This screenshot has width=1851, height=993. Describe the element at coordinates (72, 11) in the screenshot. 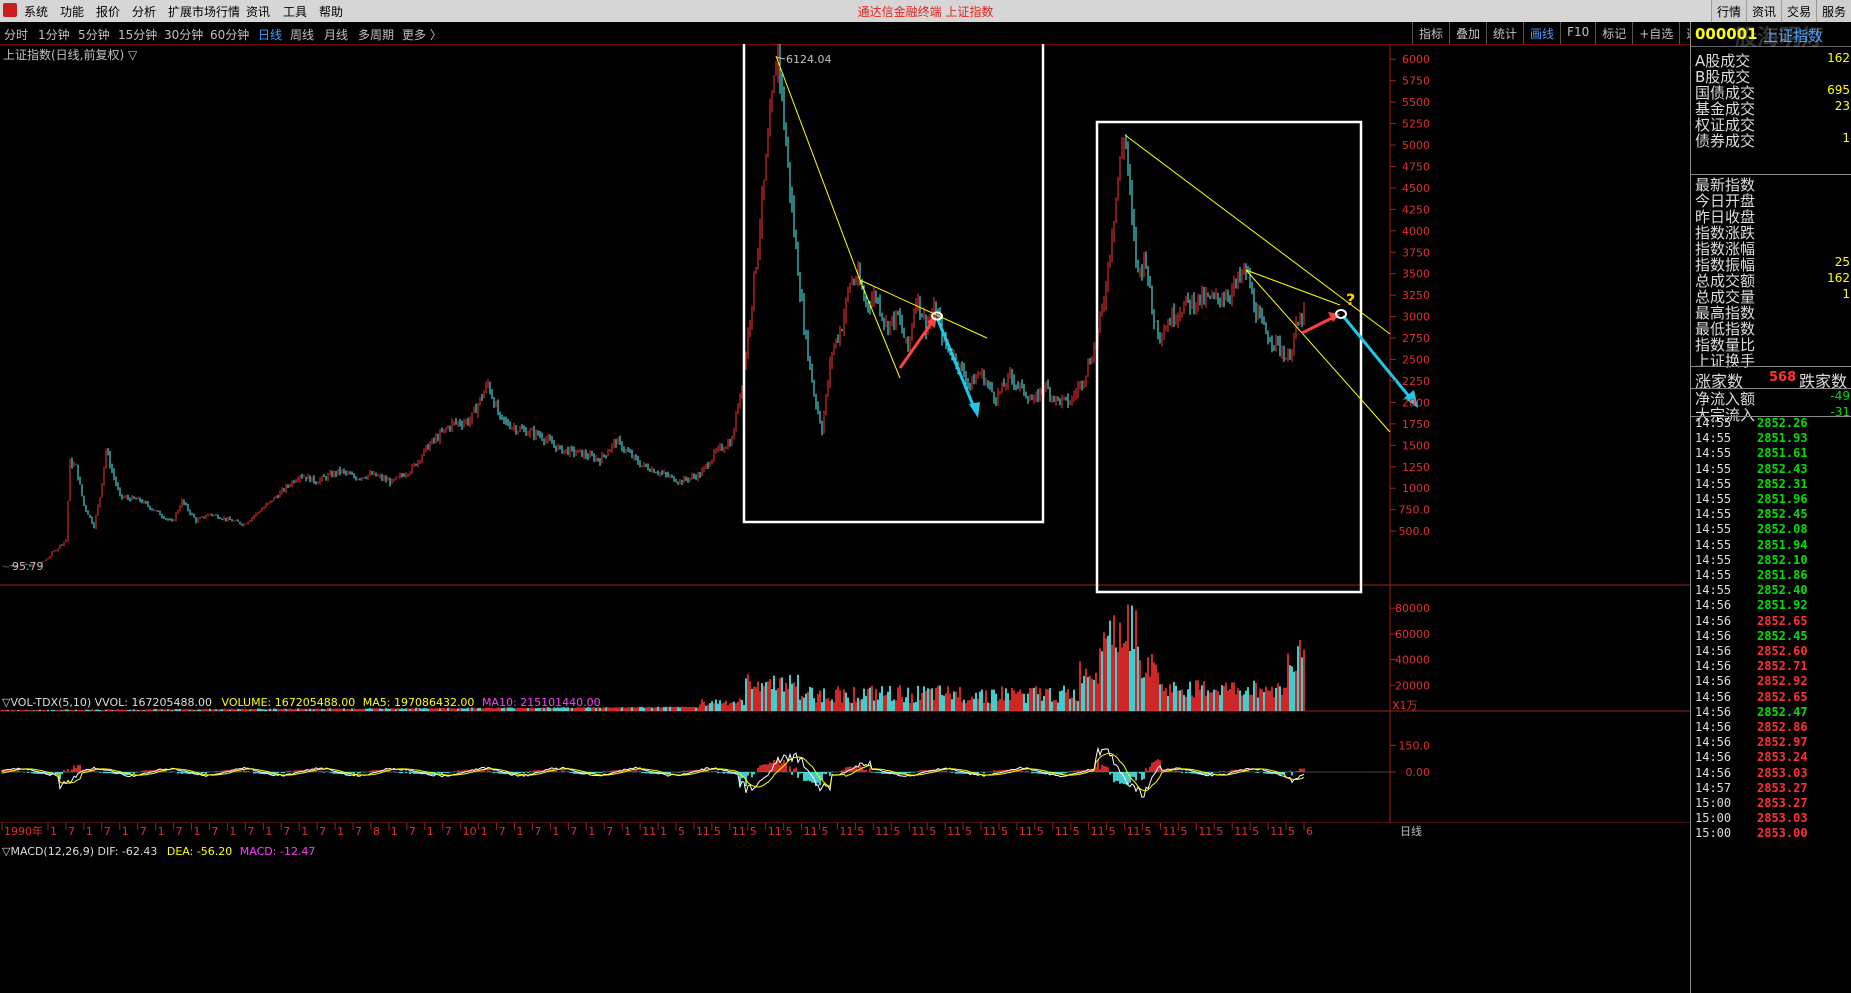

I see `menu-function: 功能` at that location.